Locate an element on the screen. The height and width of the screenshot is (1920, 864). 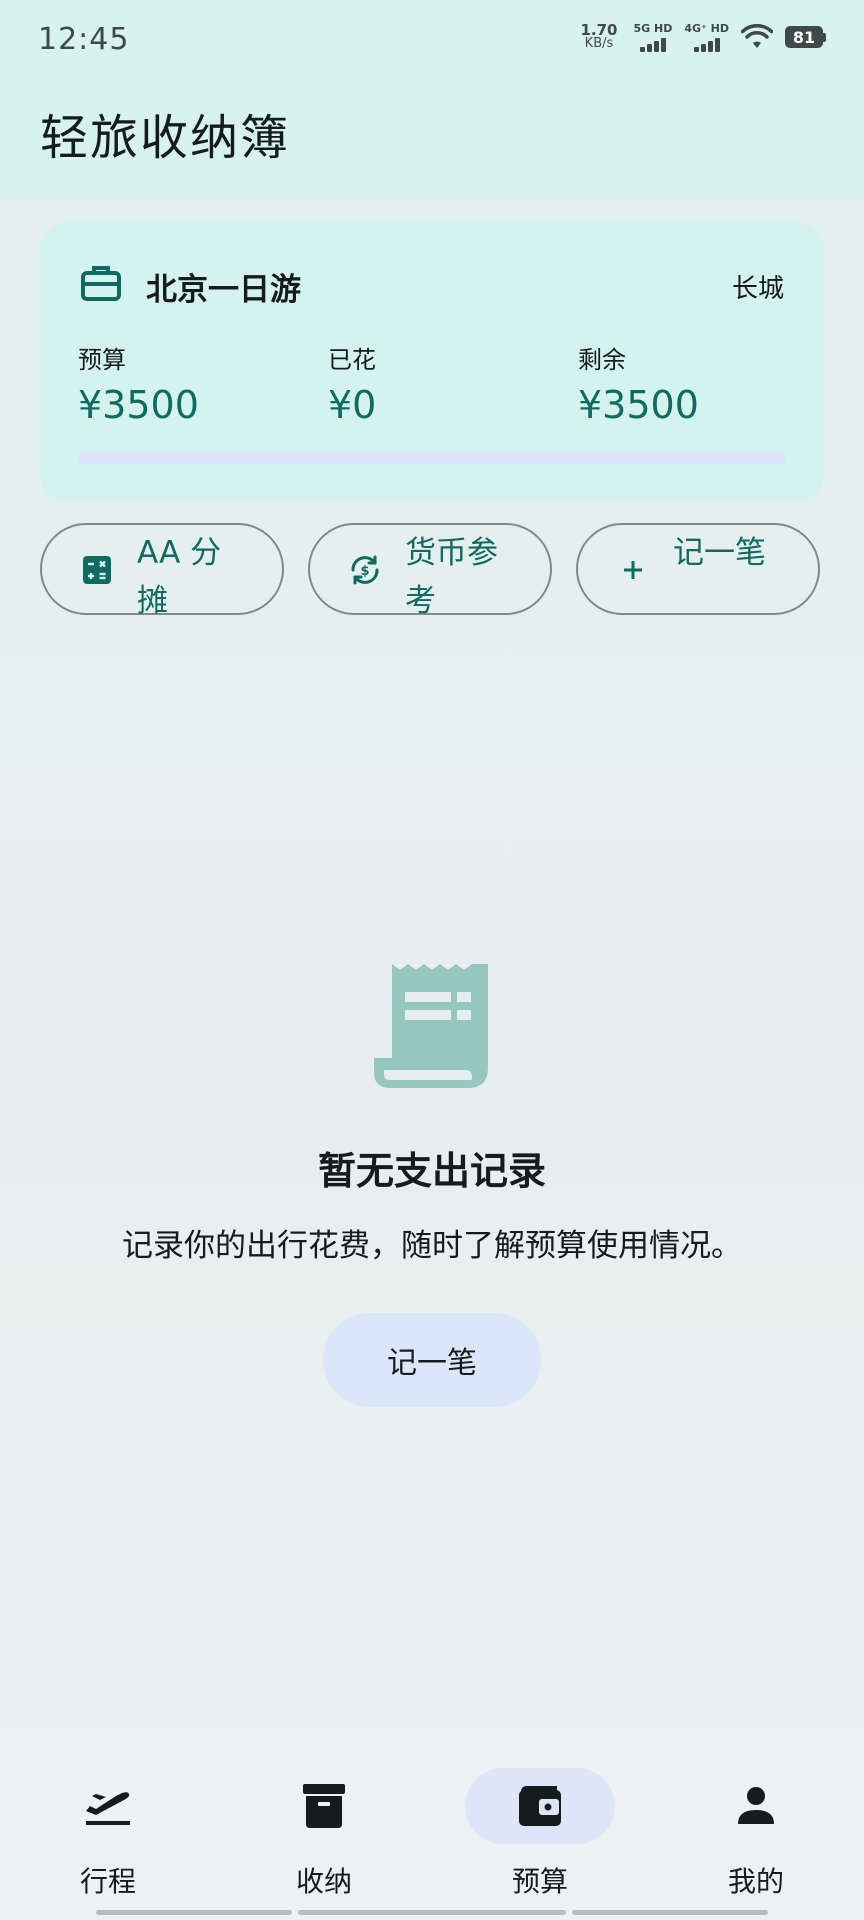
status-time: 12:45 is located at coordinates (84, 39).